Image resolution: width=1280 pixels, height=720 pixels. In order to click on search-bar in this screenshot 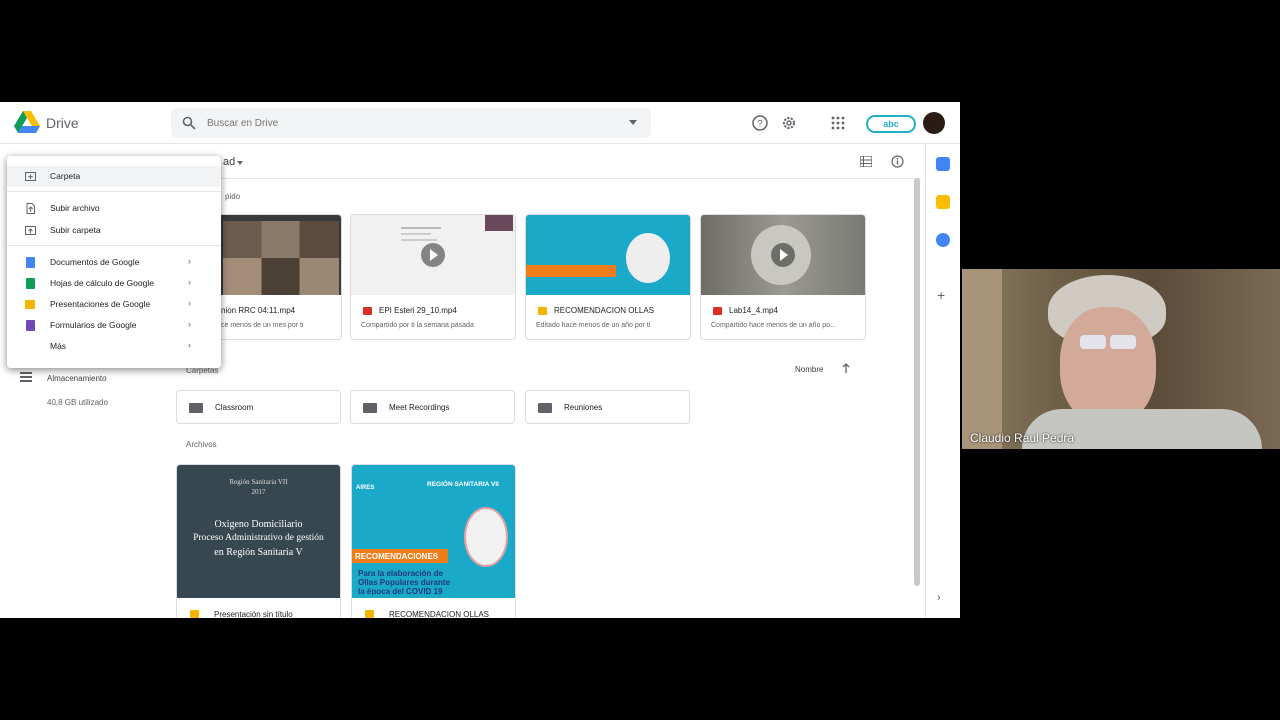, I will do `click(411, 123)`.